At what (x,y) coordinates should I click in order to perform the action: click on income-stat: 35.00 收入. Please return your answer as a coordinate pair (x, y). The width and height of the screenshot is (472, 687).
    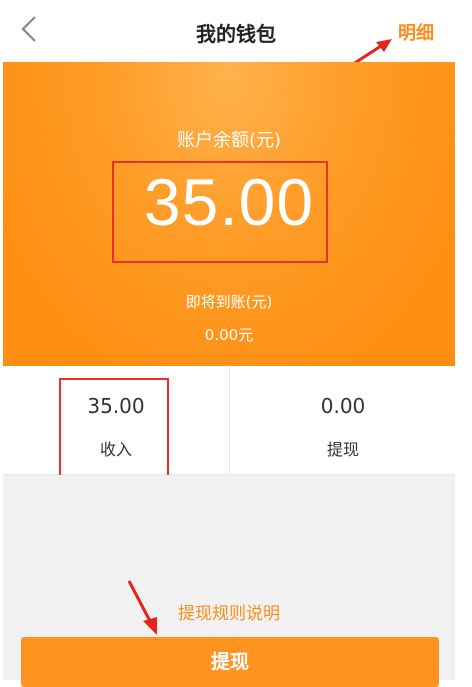
    Looking at the image, I should click on (116, 422).